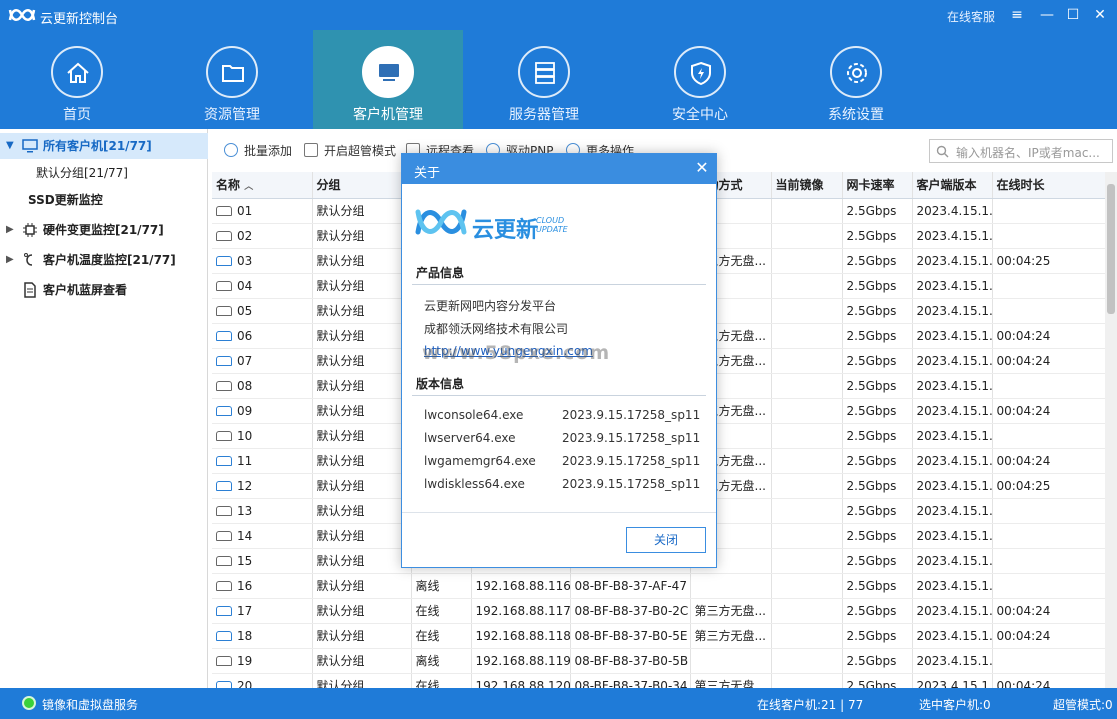 The width and height of the screenshot is (1117, 719). What do you see at coordinates (559, 169) in the screenshot?
I see `dialog-title-bar: 关于 ✕` at bounding box center [559, 169].